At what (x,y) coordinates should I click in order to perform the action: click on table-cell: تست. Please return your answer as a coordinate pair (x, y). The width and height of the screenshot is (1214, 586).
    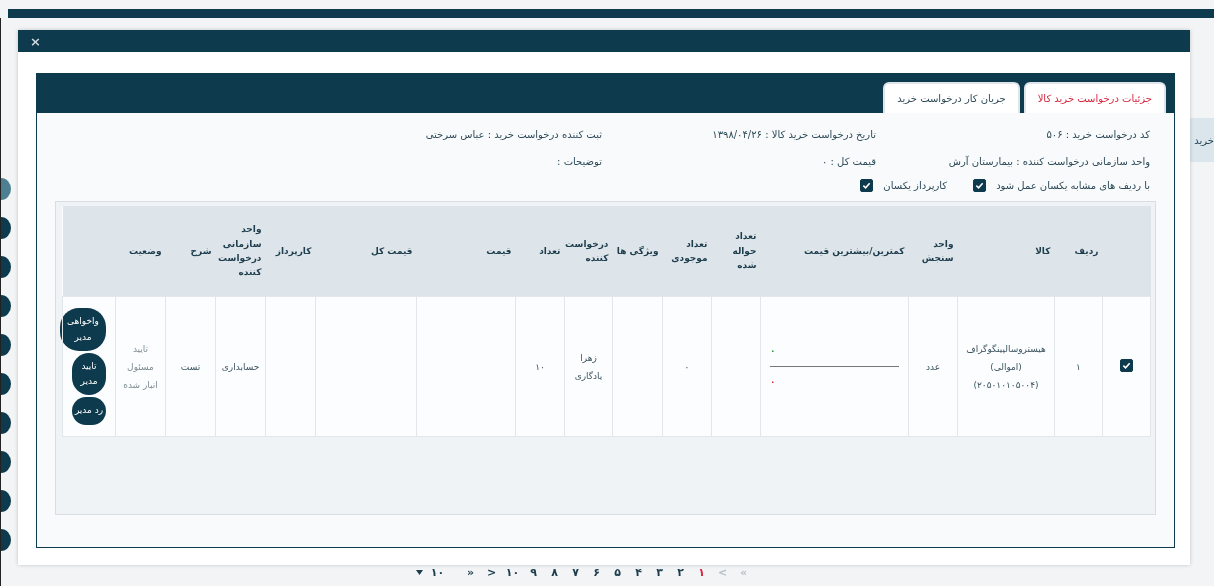
    Looking at the image, I should click on (190, 366).